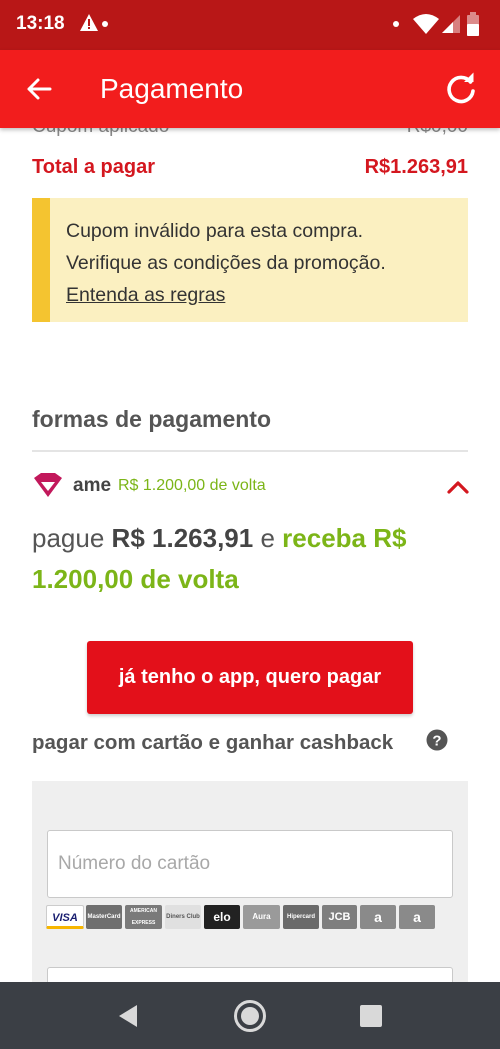 The height and width of the screenshot is (1049, 500). I want to click on brand-amex-logo: AMERICAN EXPRESS, so click(143, 917).